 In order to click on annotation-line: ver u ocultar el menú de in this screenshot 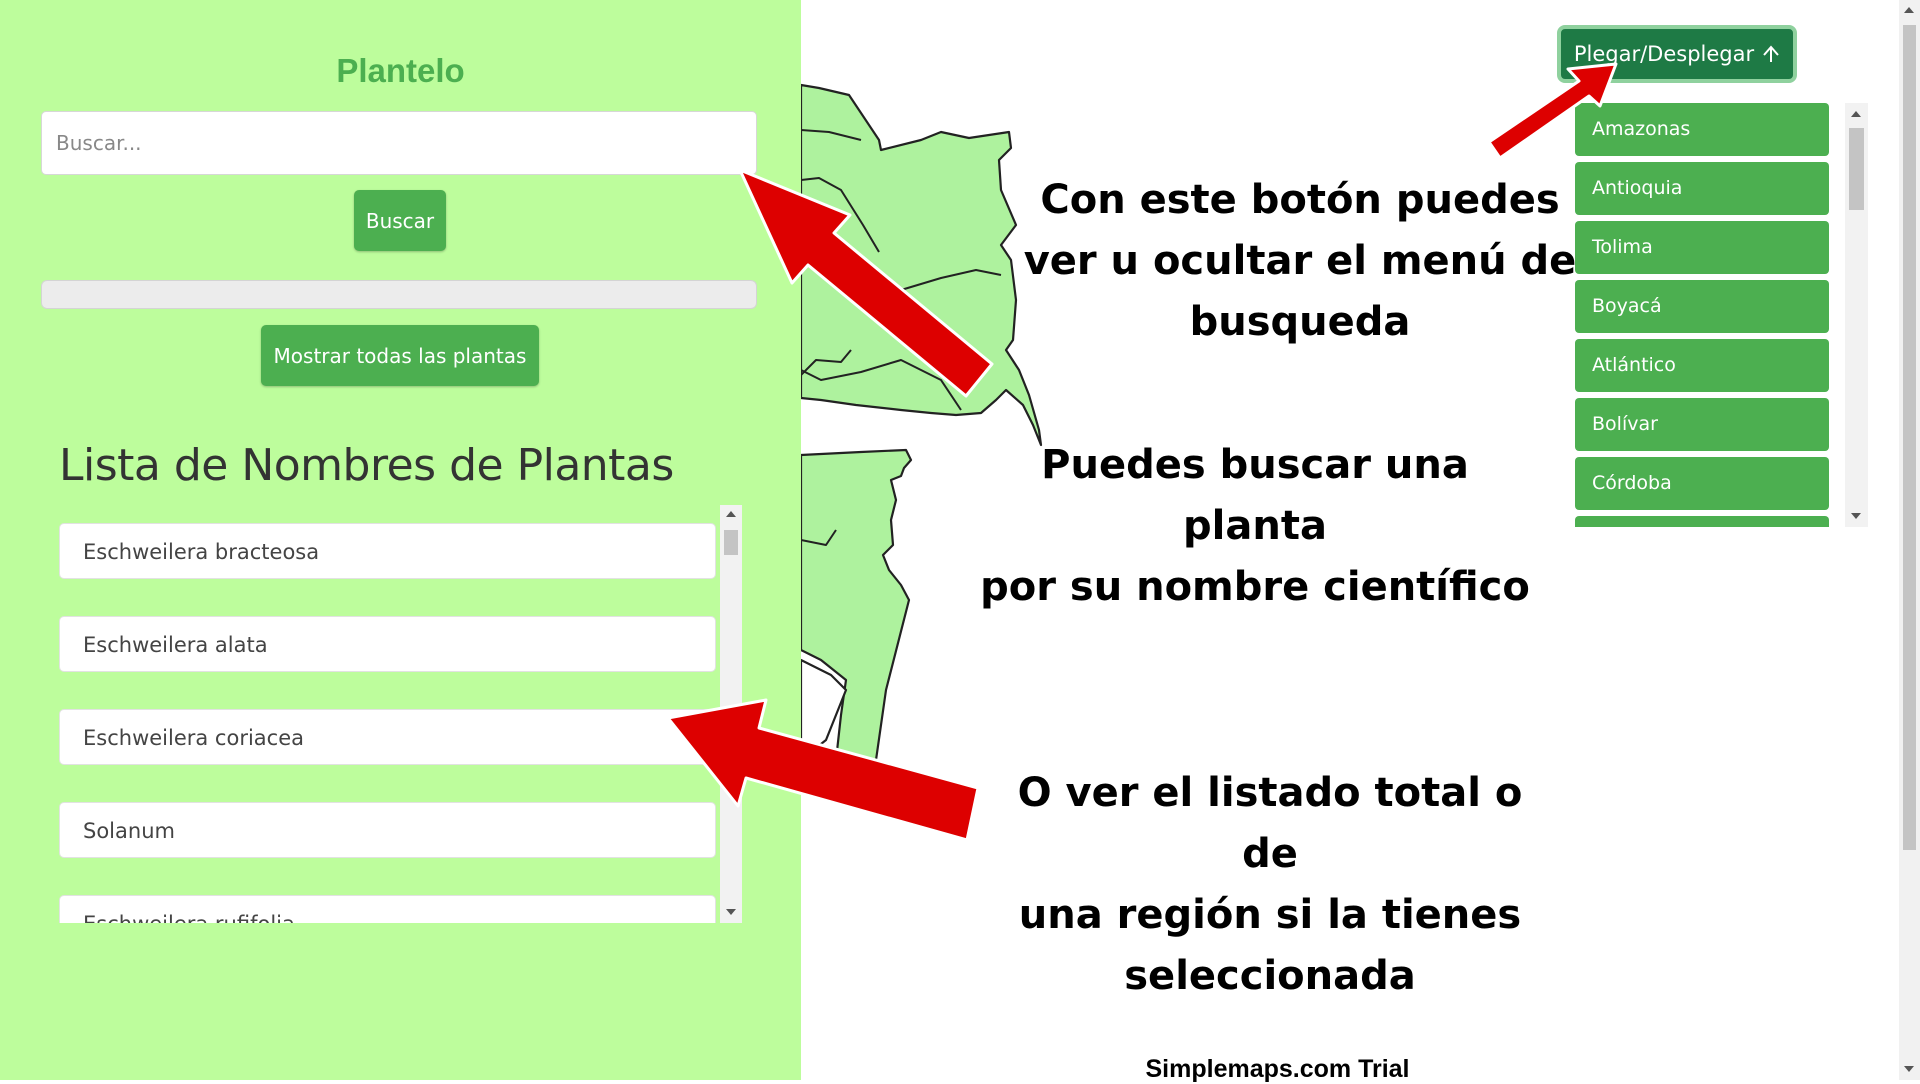, I will do `click(1300, 261)`.